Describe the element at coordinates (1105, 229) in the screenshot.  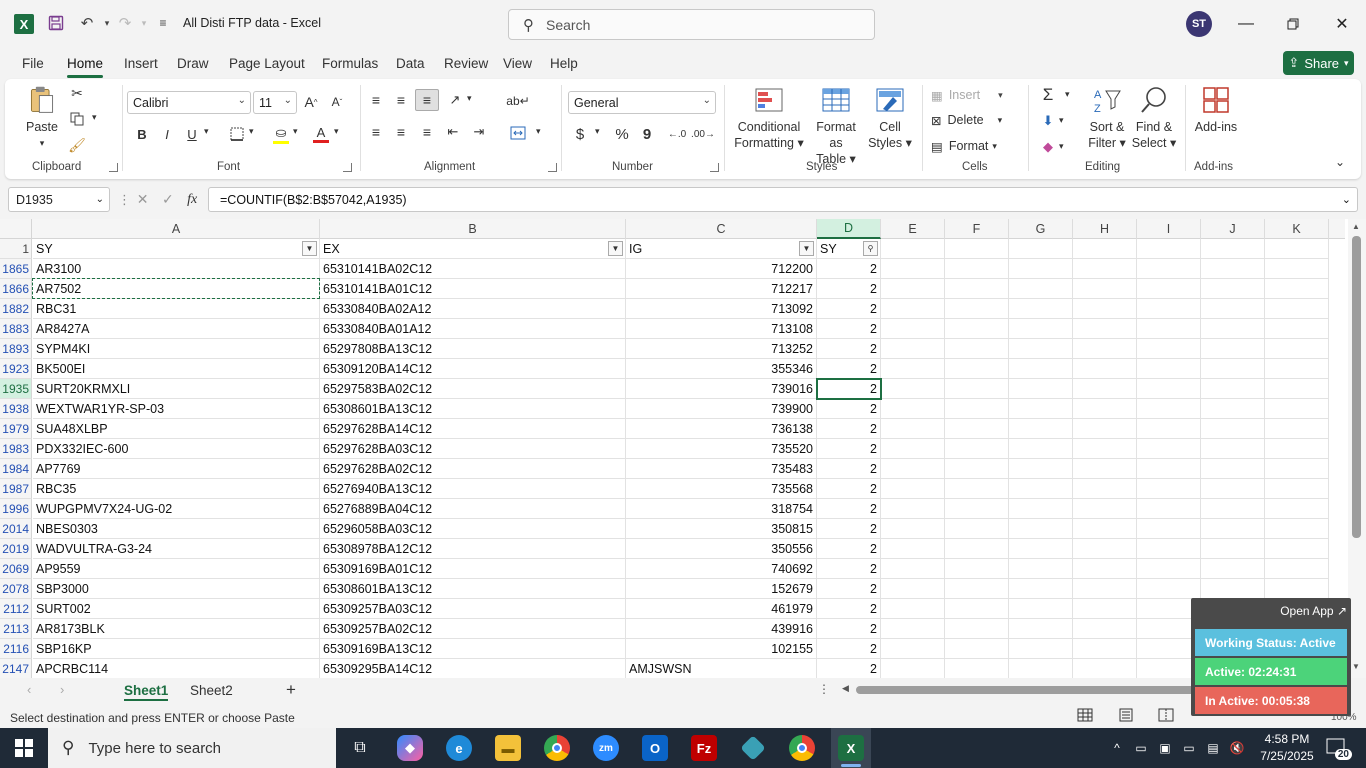
I see `column-header-h: H` at that location.